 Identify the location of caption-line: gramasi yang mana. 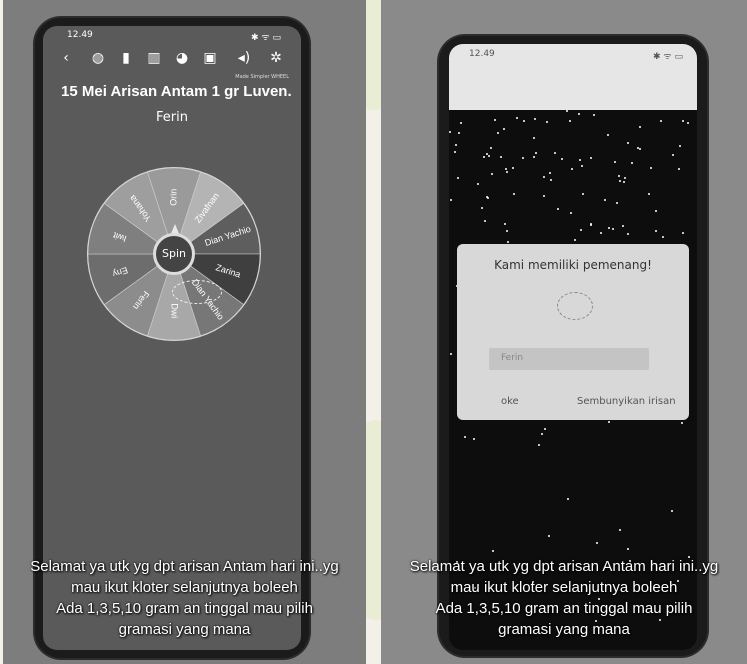
(564, 629).